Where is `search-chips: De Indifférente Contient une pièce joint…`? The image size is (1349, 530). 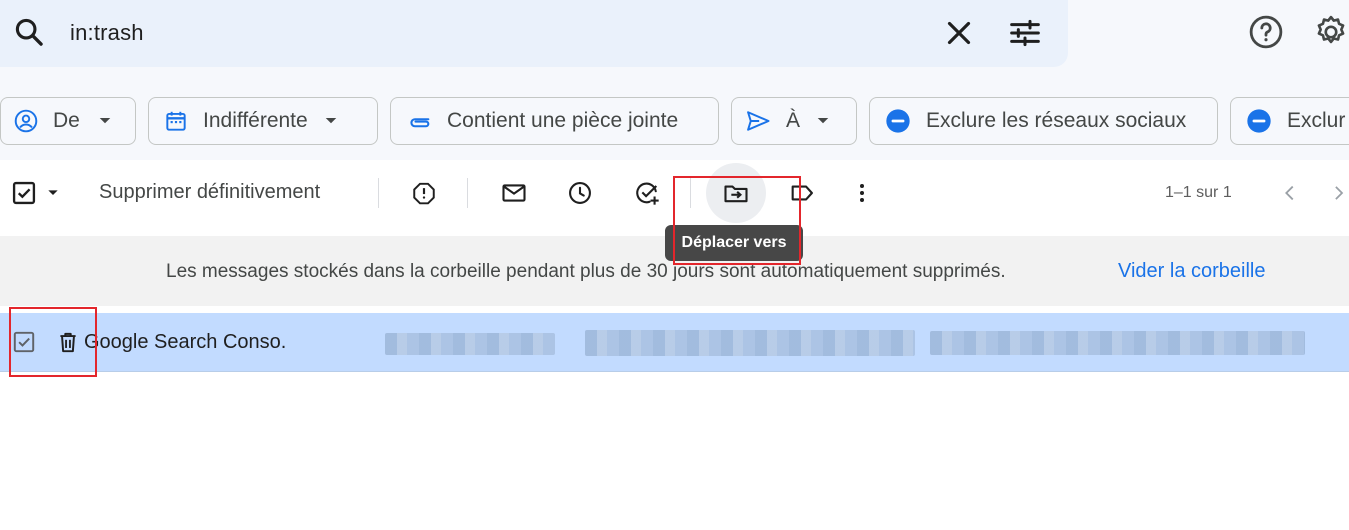 search-chips: De Indifférente Contient une pièce joint… is located at coordinates (674, 121).